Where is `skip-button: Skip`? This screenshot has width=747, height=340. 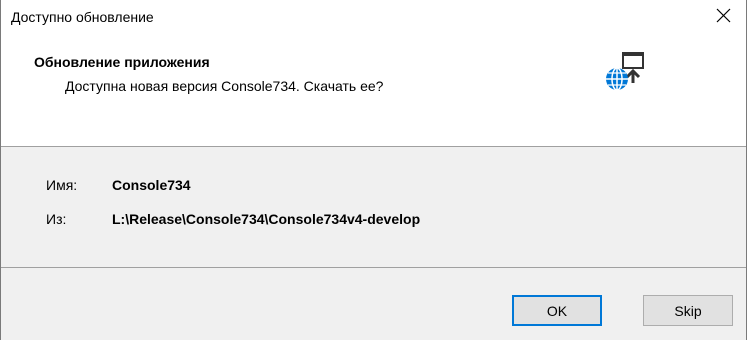
skip-button: Skip is located at coordinates (688, 310).